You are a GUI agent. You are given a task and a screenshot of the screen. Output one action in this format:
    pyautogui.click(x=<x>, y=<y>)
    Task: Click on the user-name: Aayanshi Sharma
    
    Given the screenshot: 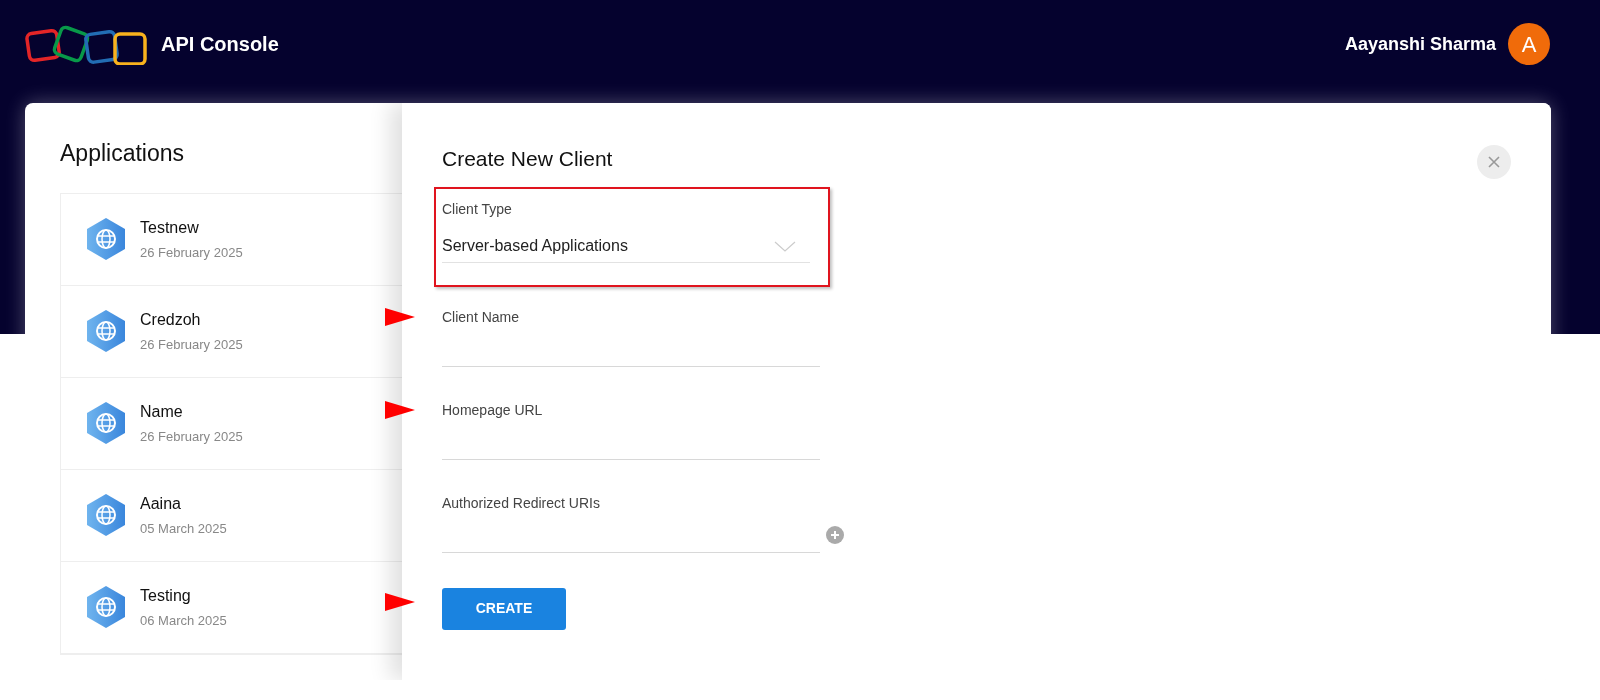 What is the action you would take?
    pyautogui.click(x=1420, y=44)
    